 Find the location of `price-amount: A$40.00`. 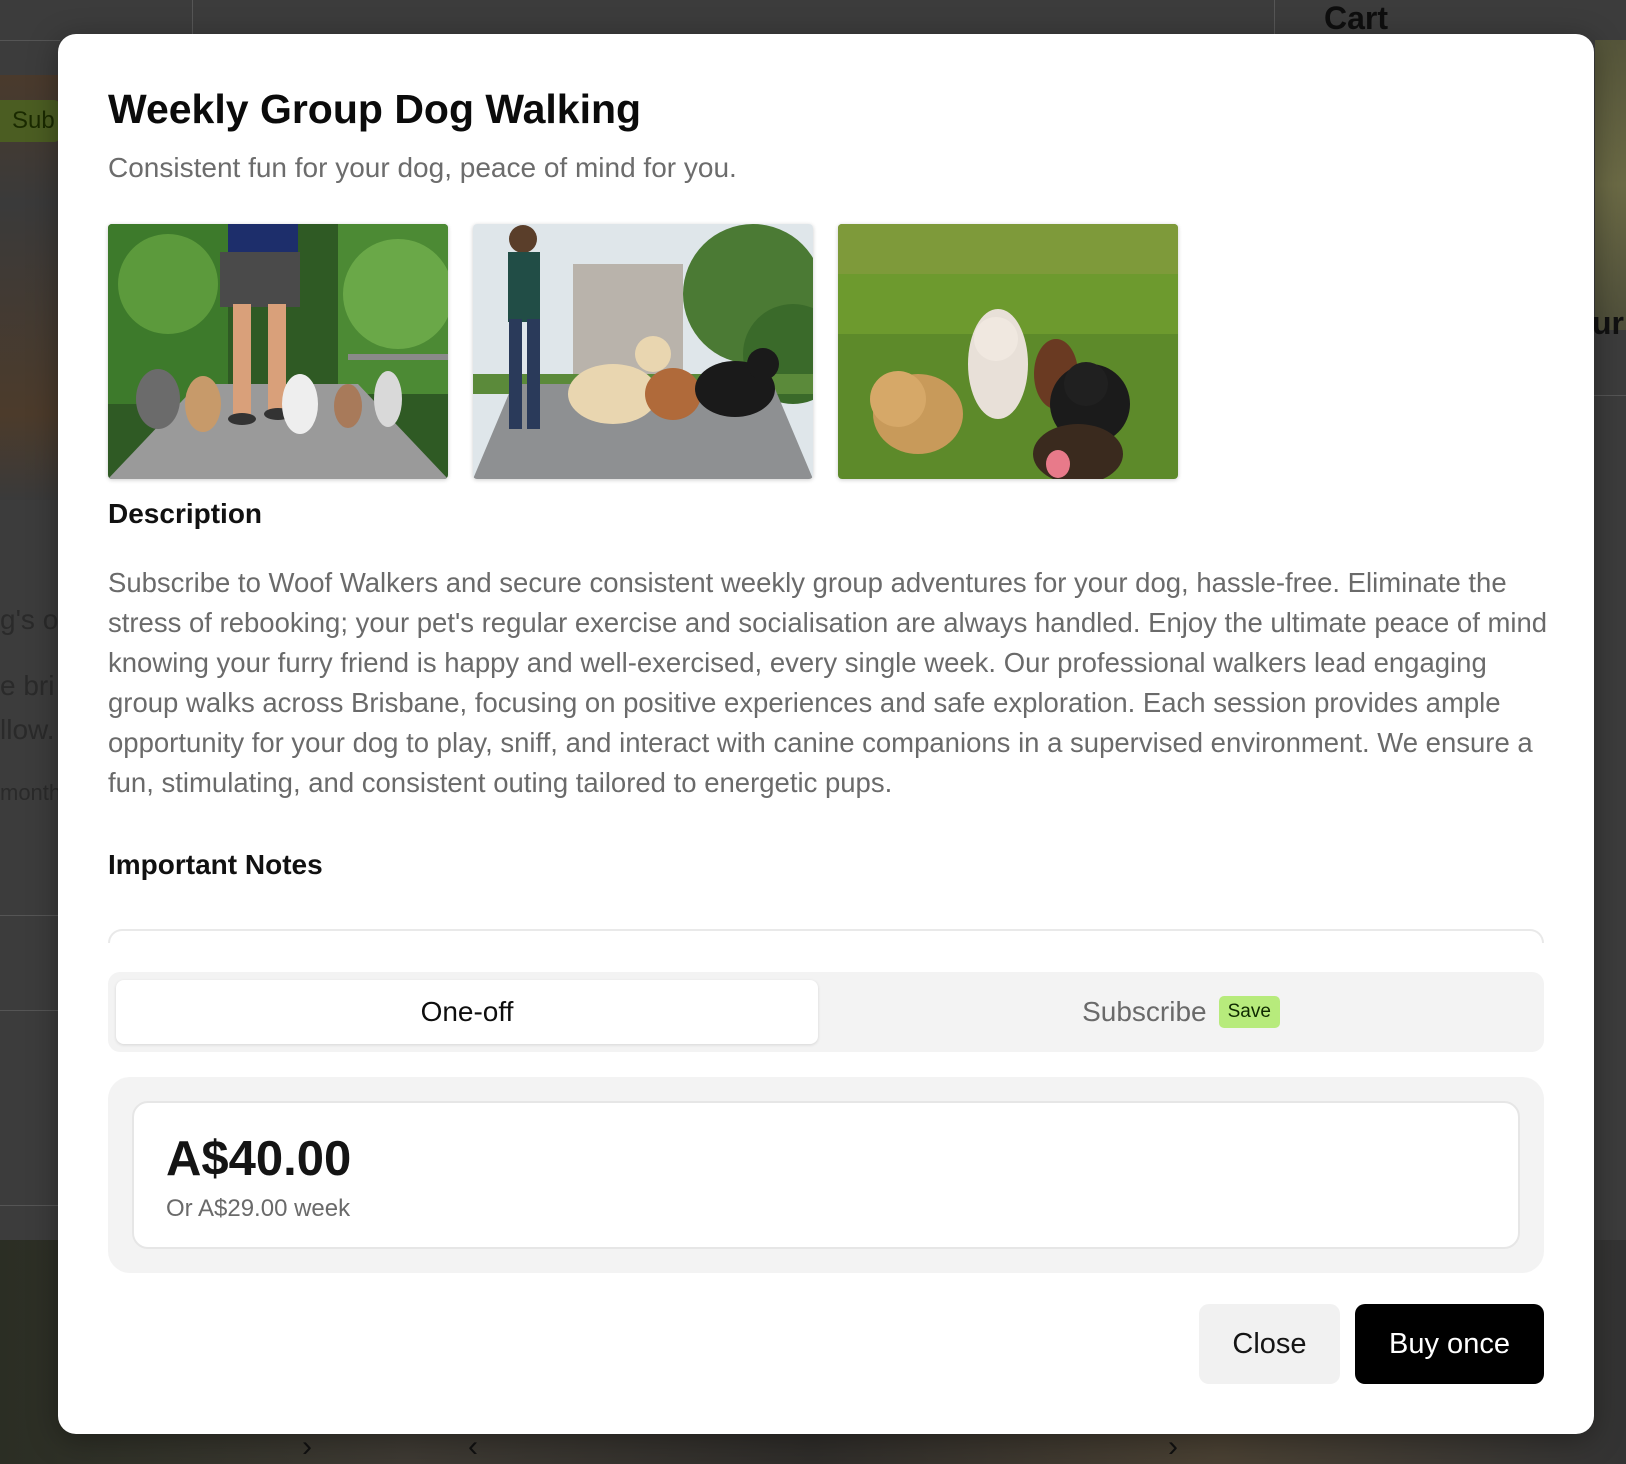

price-amount: A$40.00 is located at coordinates (259, 1159).